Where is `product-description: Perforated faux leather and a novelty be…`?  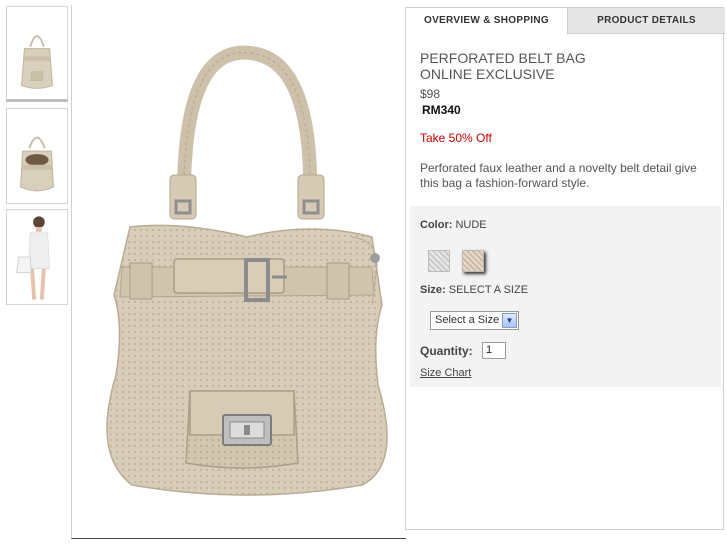
product-description: Perforated faux leather and a novelty be… is located at coordinates (558, 175).